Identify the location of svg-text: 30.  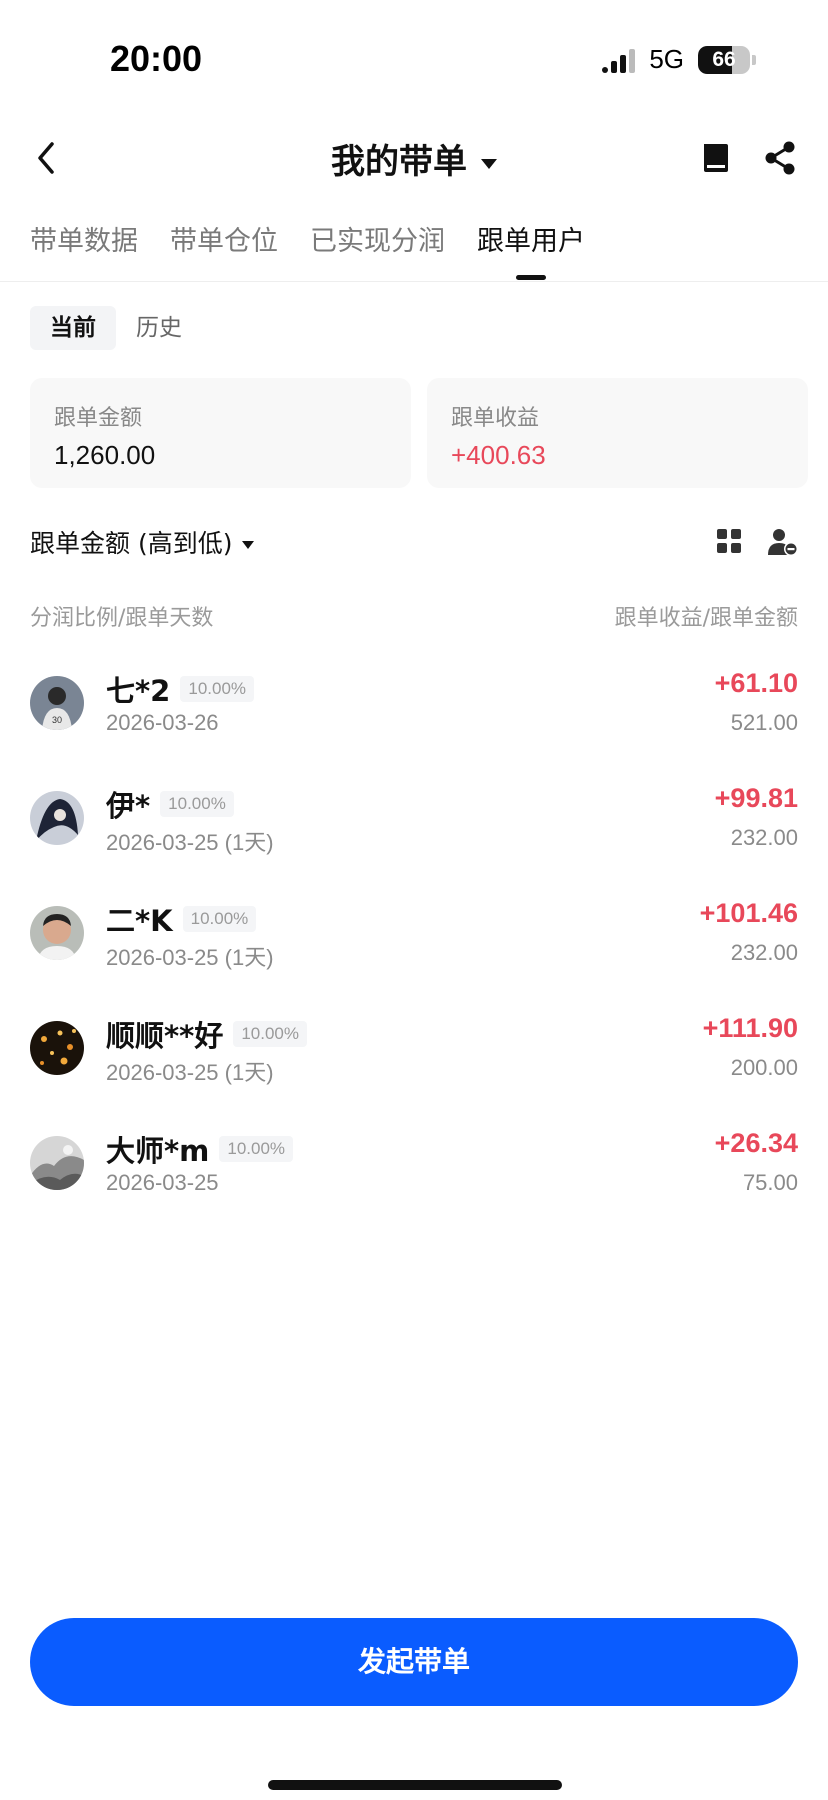
(57, 720).